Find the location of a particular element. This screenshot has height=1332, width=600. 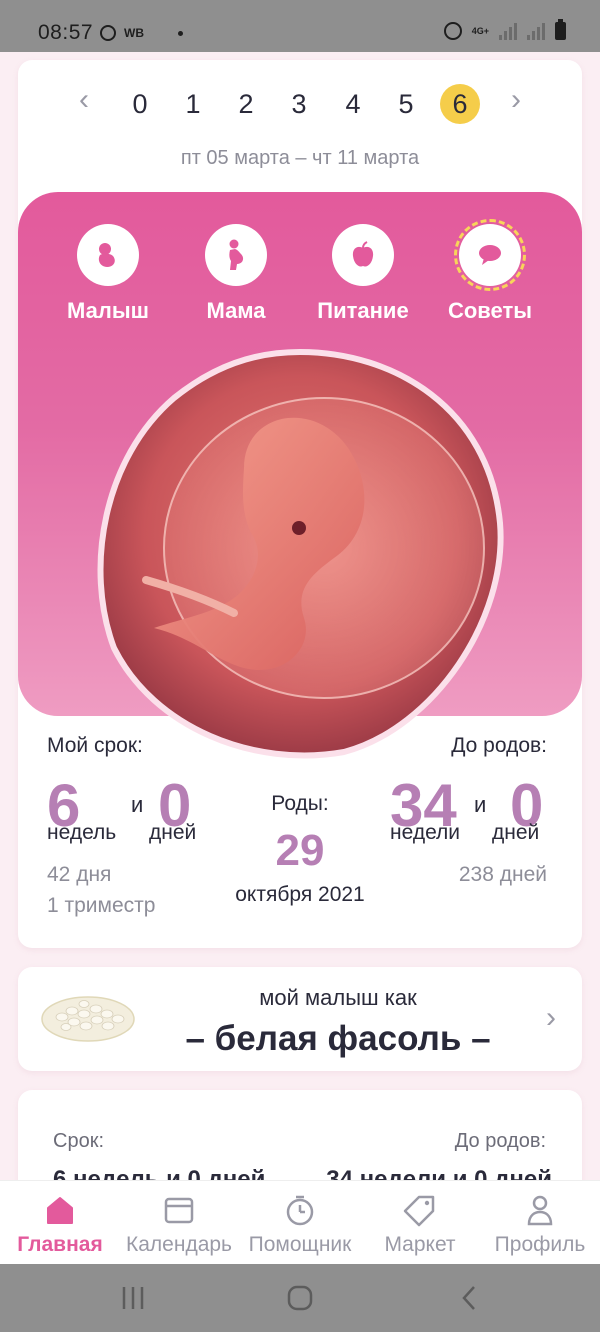

nav-profile: Профиль is located at coordinates (540, 1225).